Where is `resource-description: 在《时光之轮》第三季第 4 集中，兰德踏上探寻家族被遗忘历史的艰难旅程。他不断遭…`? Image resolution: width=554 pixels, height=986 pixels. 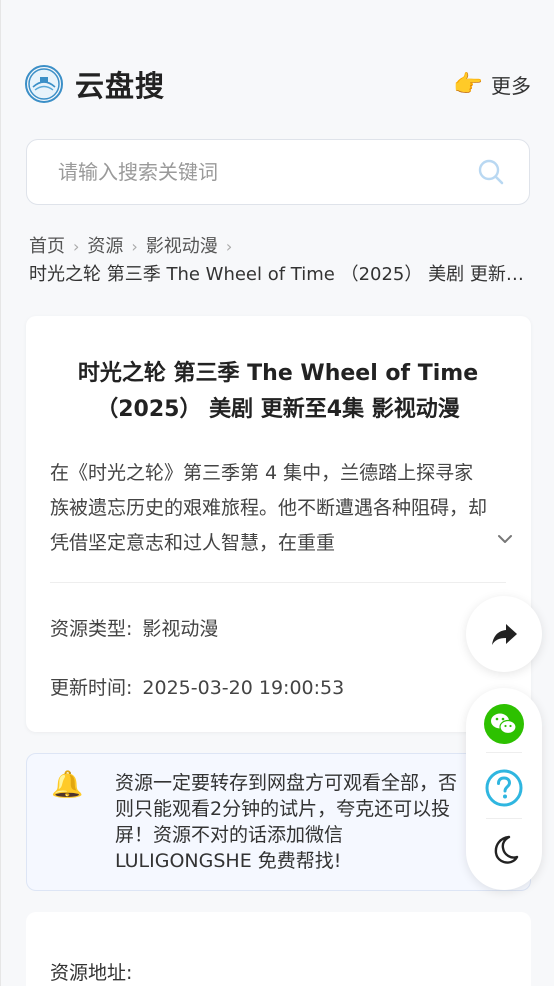
resource-description: 在《时光之轮》第三季第 4 集中，兰德踏上探寻家族被遗忘历史的艰难旅程。他不断遭… is located at coordinates (269, 508).